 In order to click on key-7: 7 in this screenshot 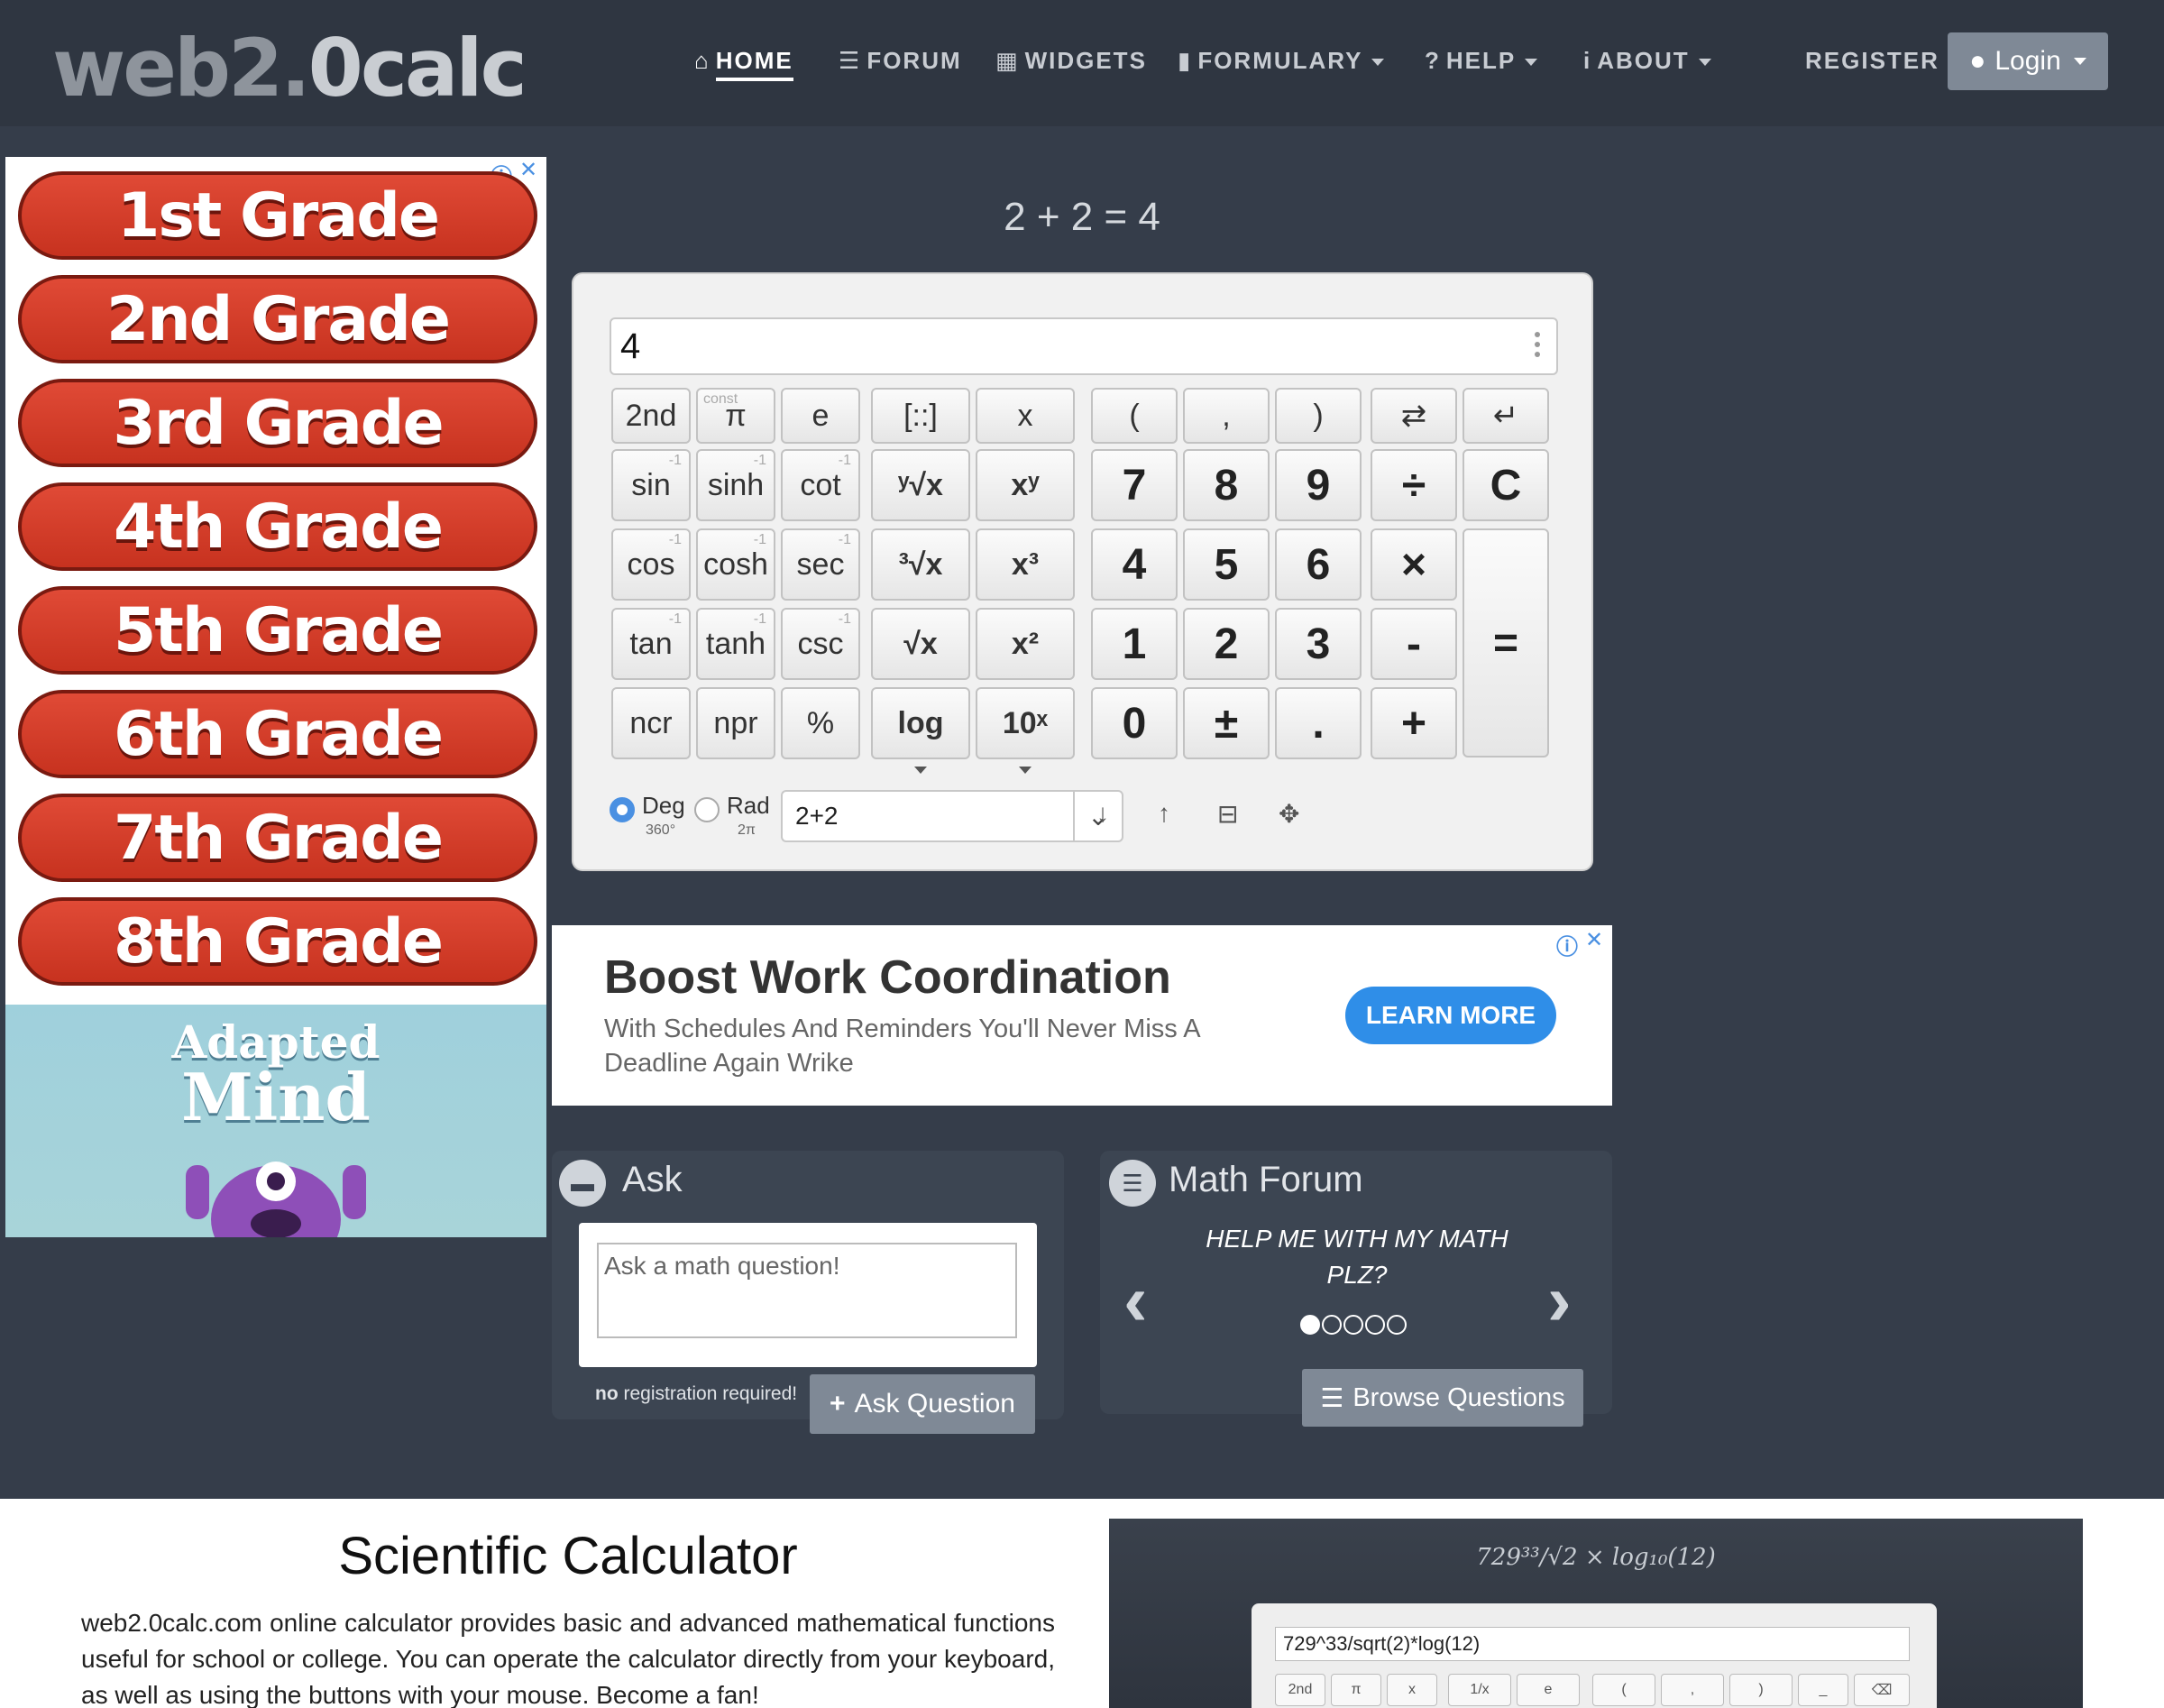, I will do `click(1134, 485)`.